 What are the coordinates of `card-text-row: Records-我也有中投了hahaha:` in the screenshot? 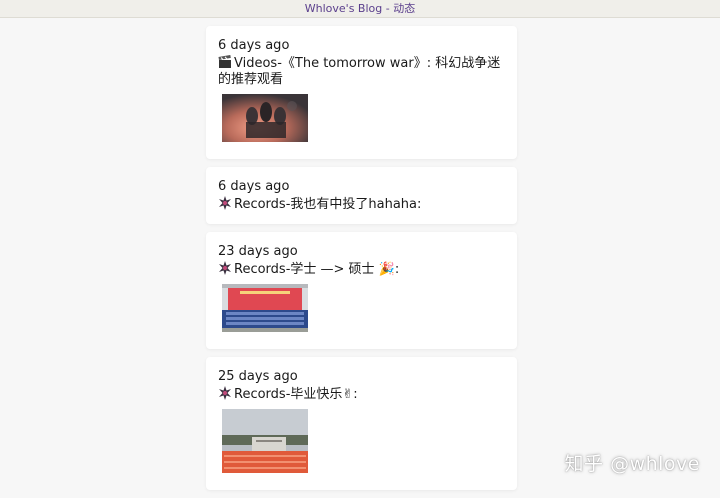 It's located at (361, 204).